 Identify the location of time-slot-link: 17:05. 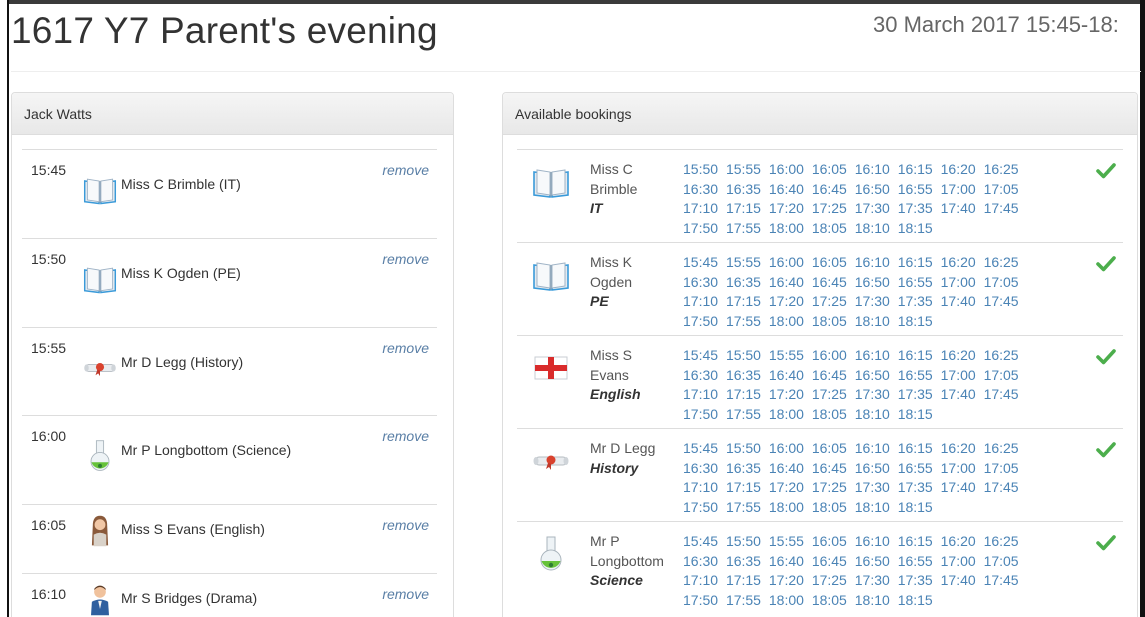
(1001, 375).